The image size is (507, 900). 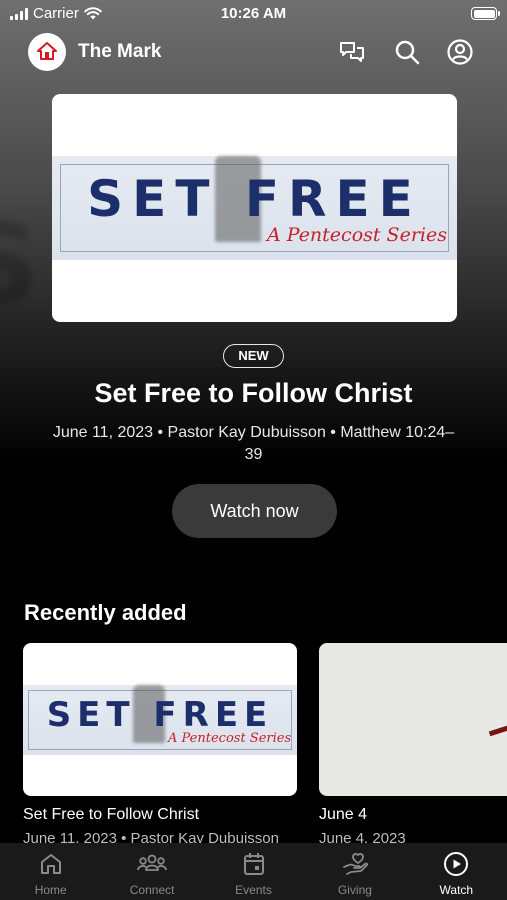 I want to click on series-banner: SET FREE A Pentecost Series, so click(x=254, y=208).